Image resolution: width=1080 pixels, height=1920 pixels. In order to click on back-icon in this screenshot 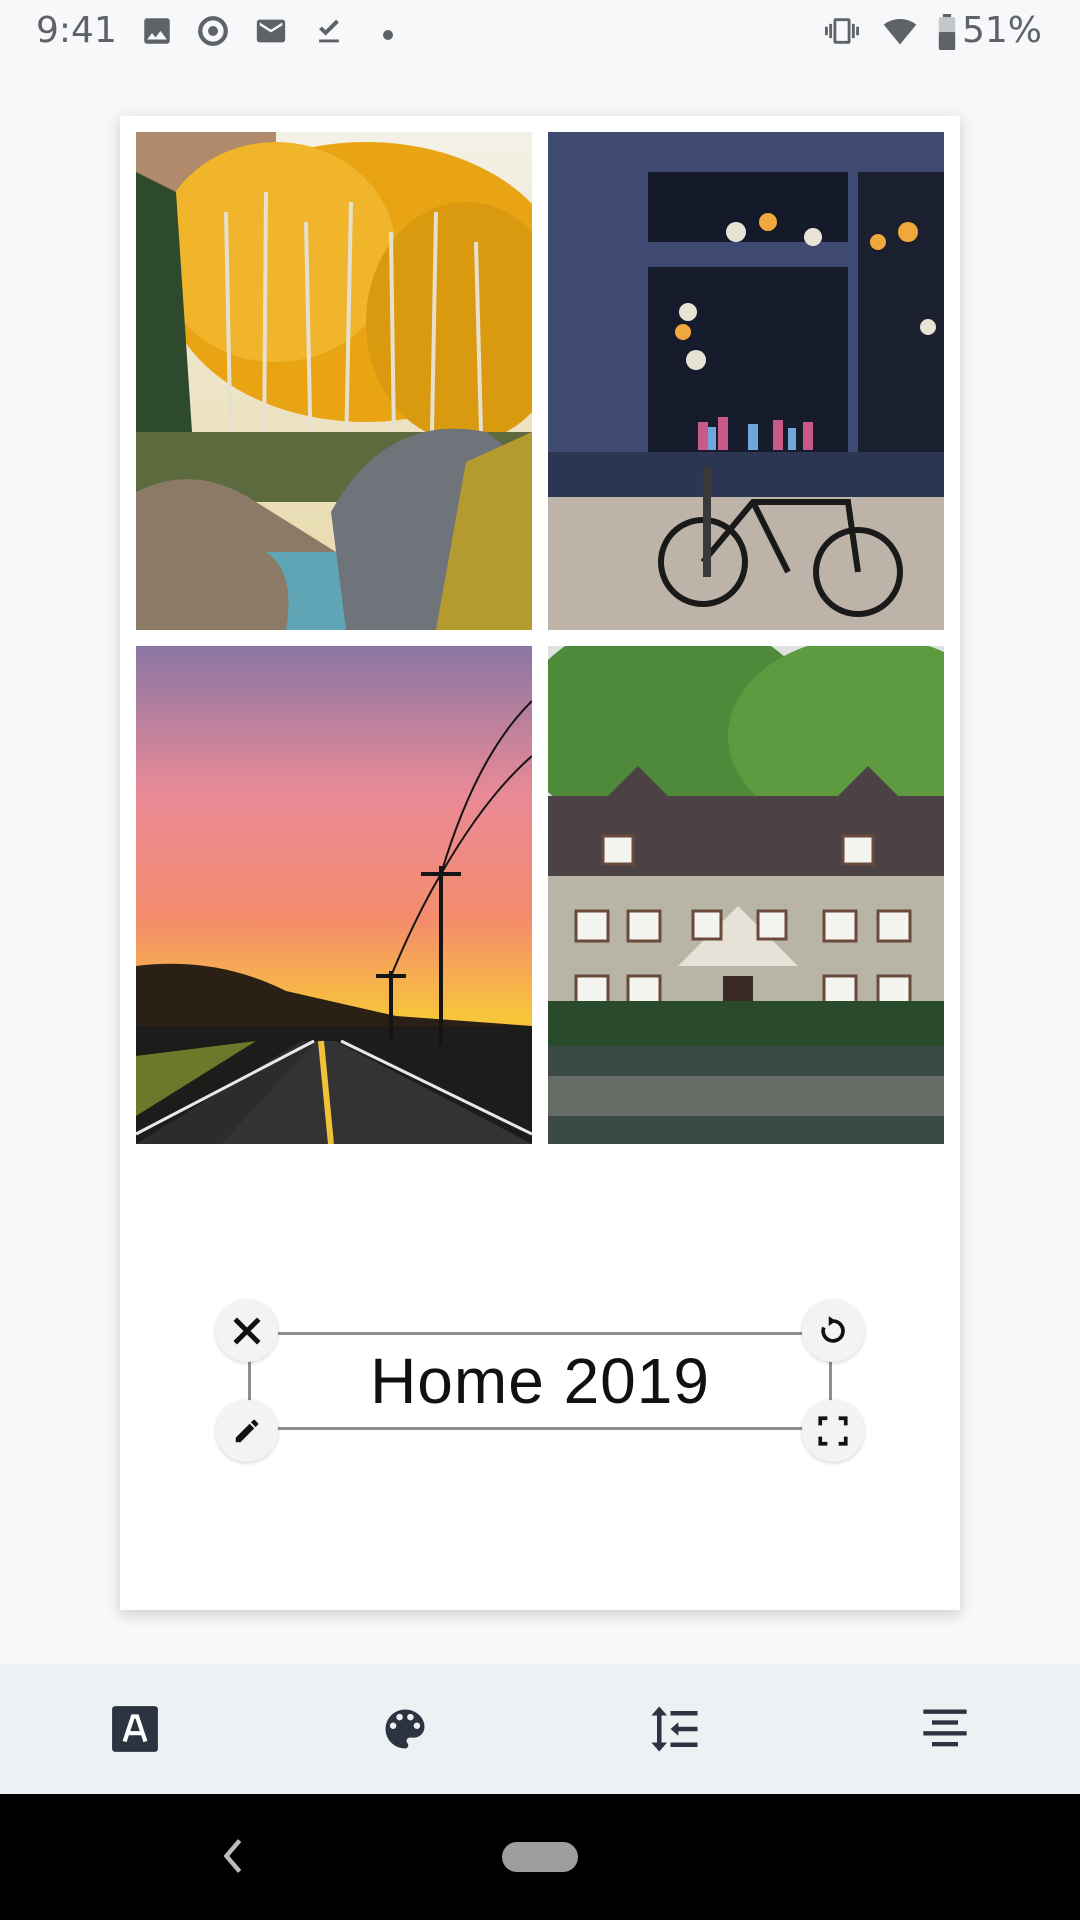, I will do `click(232, 1856)`.